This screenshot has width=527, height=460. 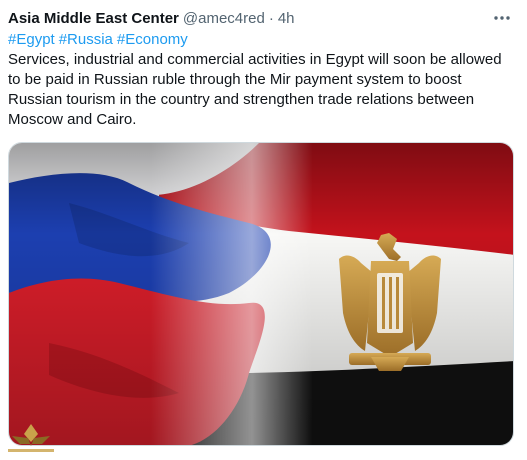 I want to click on hashtag-russia: #Russia, so click(x=86, y=39).